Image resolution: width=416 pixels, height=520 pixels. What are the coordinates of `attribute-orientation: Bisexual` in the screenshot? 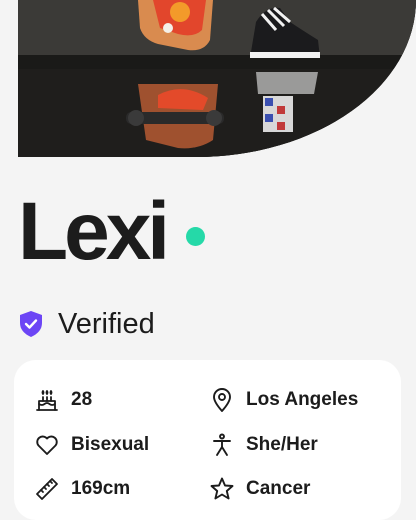 It's located at (91, 445).